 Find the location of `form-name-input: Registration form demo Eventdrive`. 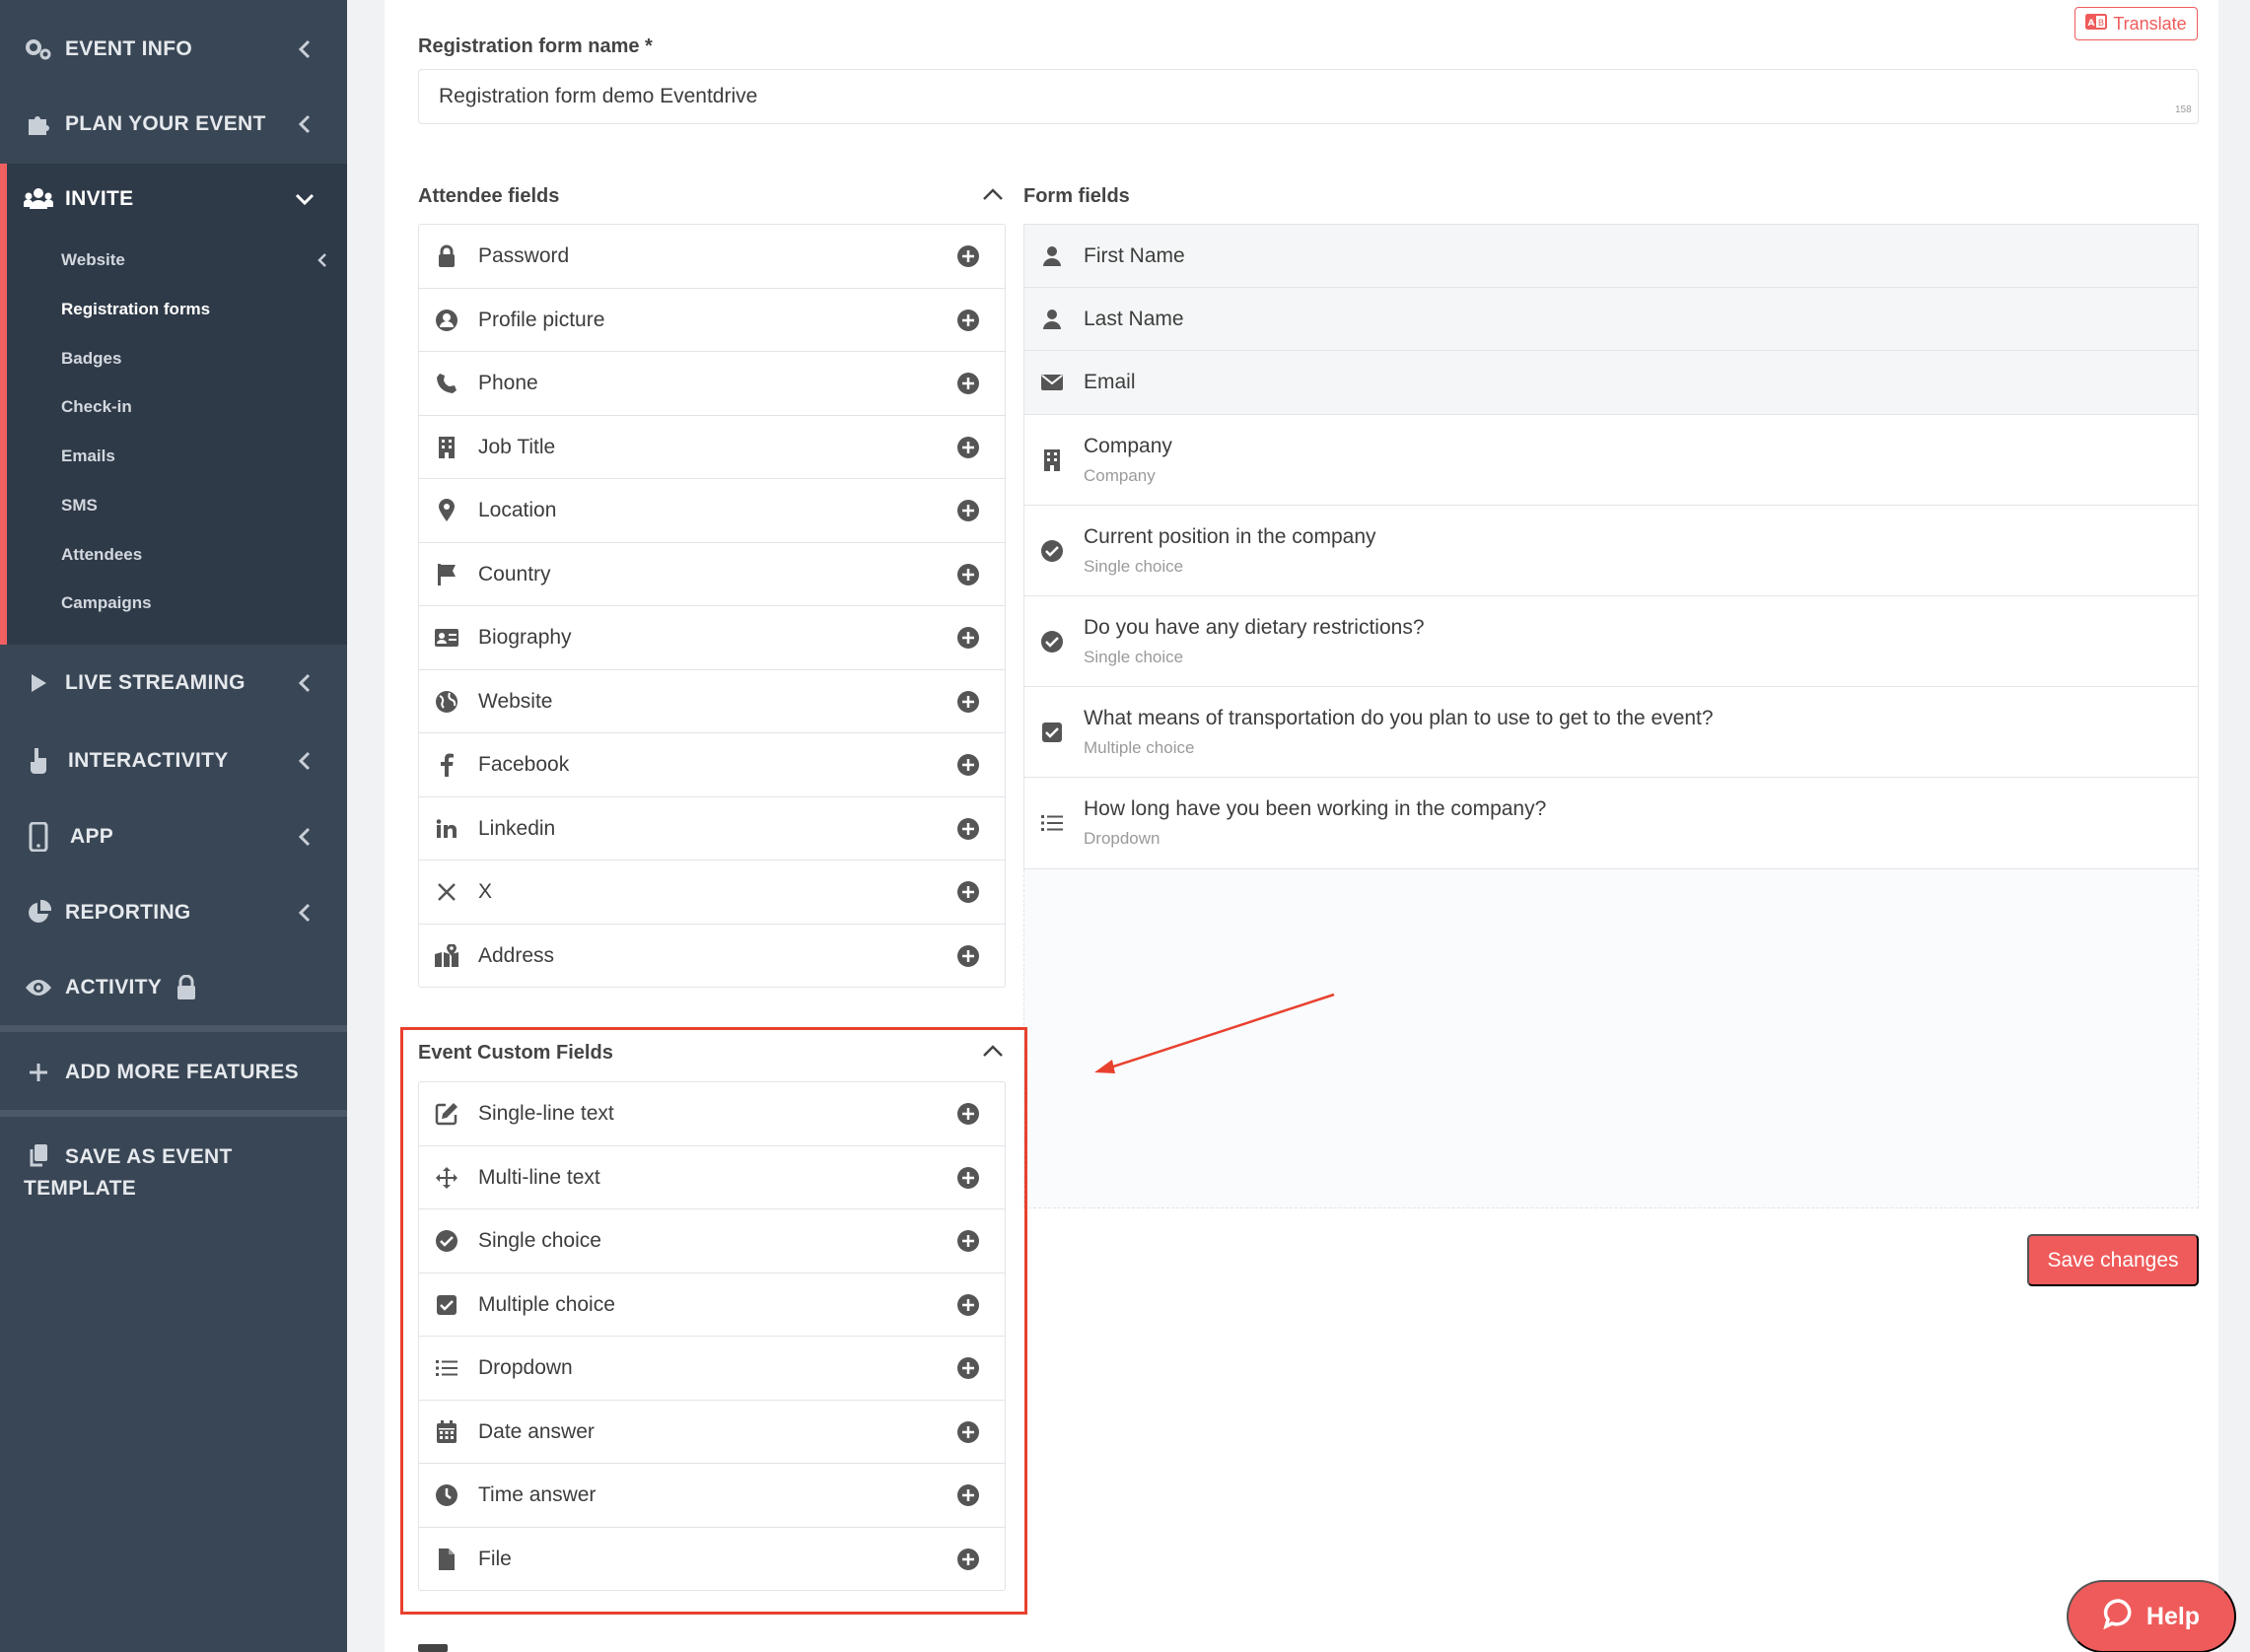

form-name-input: Registration form demo Eventdrive is located at coordinates (1308, 96).